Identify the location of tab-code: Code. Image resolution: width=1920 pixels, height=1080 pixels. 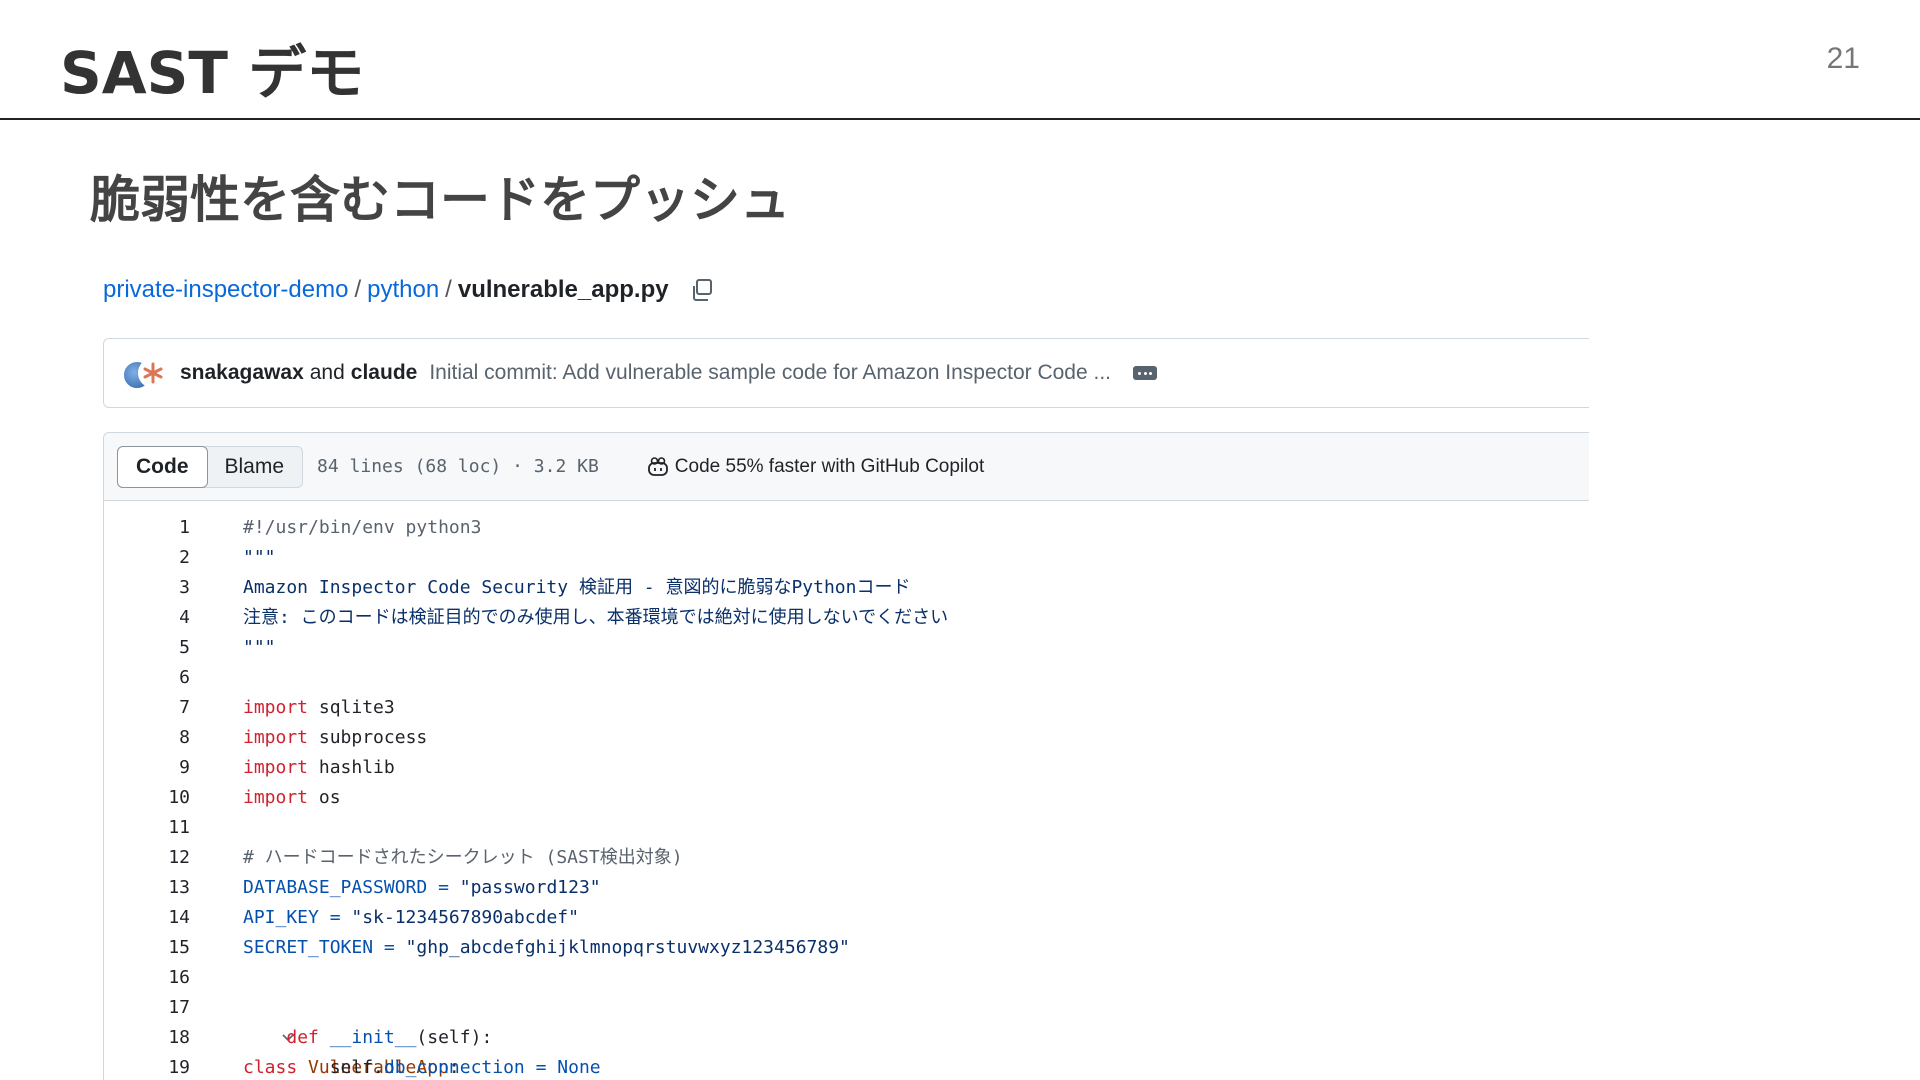
(162, 466).